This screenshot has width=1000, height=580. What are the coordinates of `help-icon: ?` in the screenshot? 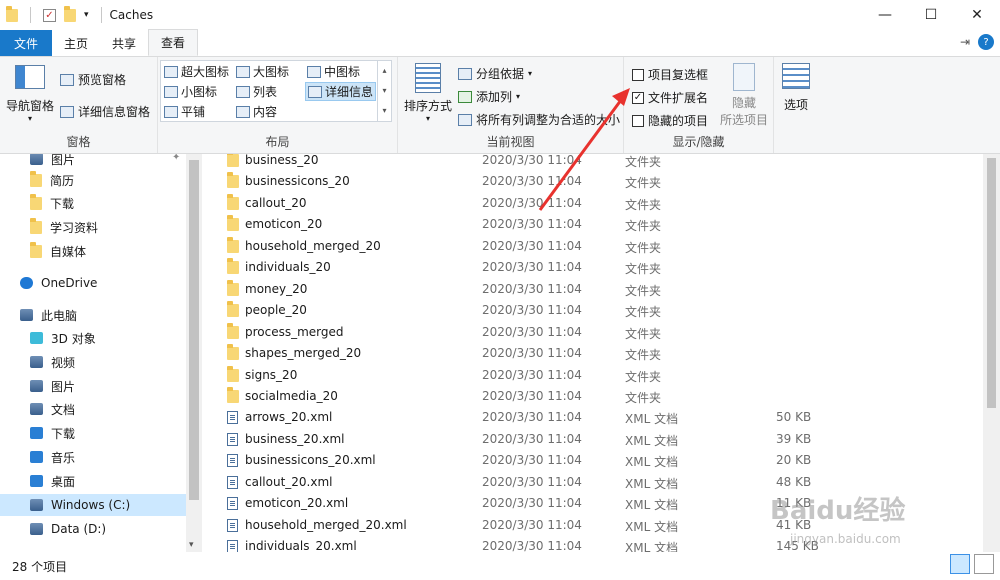 It's located at (986, 42).